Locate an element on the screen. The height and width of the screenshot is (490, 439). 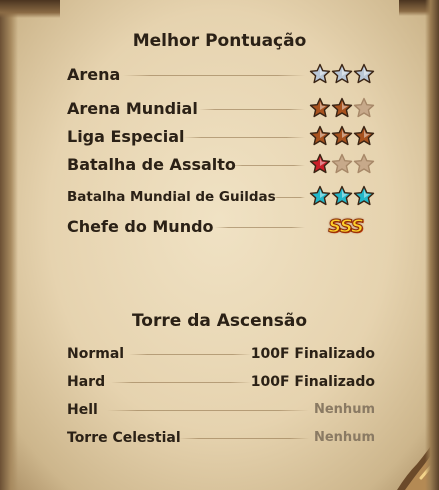
best-score-row-world-boss: Chefe do Mundo SSS is located at coordinates (221, 227).